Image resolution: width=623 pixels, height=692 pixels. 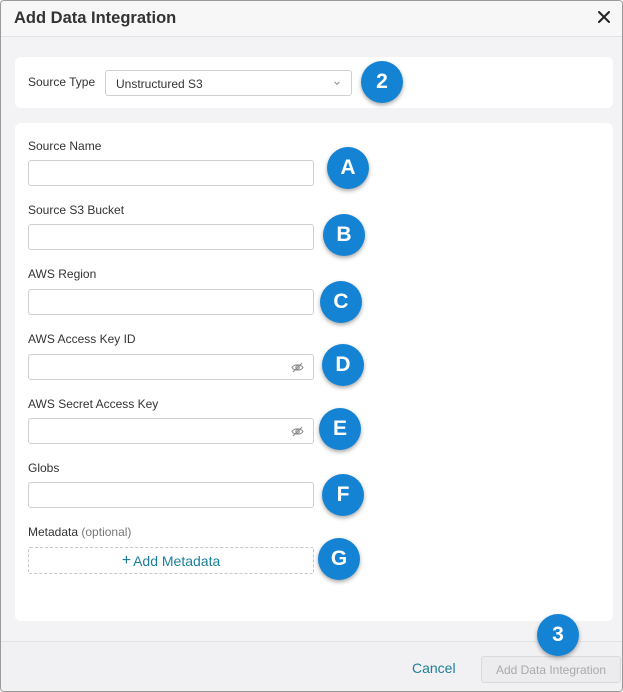 I want to click on dialog-footer: Cancel Add Data Integration, so click(x=311, y=666).